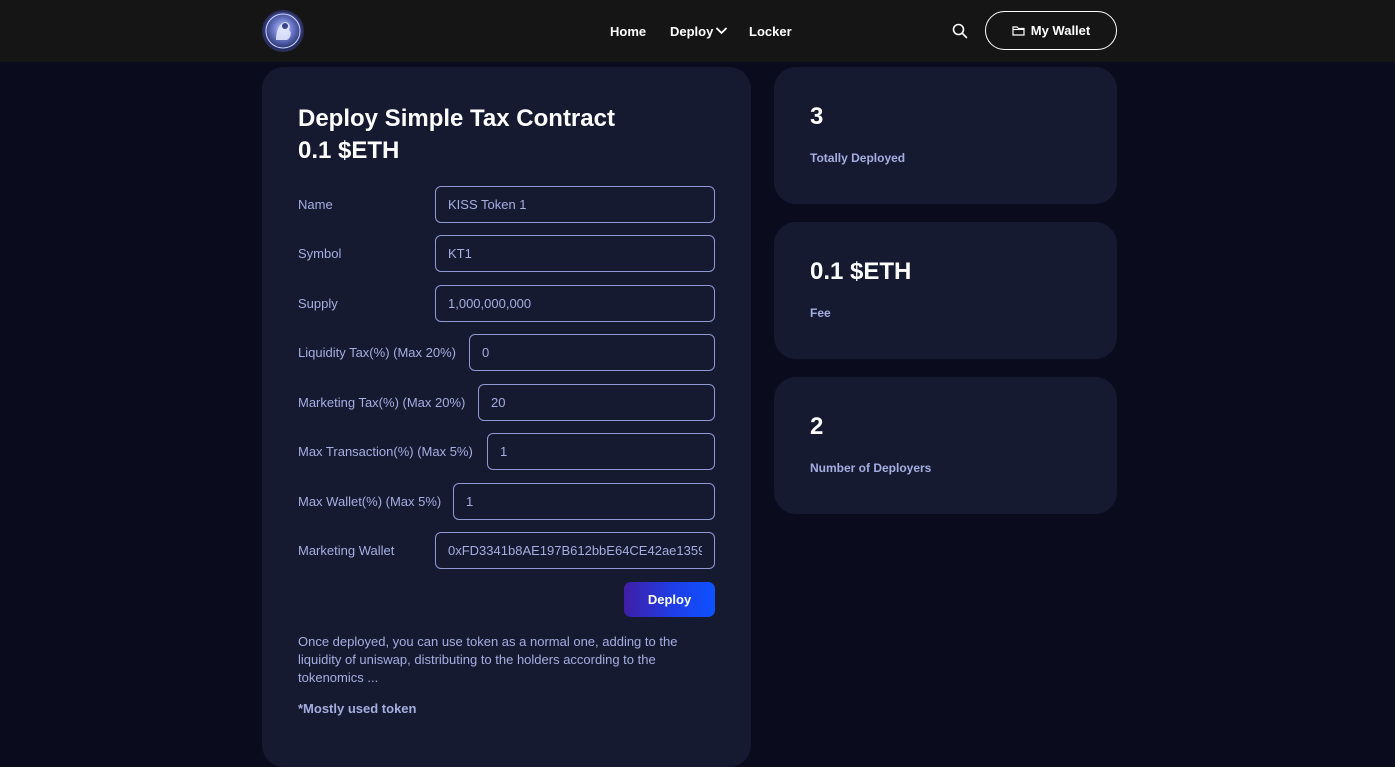 The height and width of the screenshot is (767, 1395). Describe the element at coordinates (596, 402) in the screenshot. I see `marketing-tax-input` at that location.